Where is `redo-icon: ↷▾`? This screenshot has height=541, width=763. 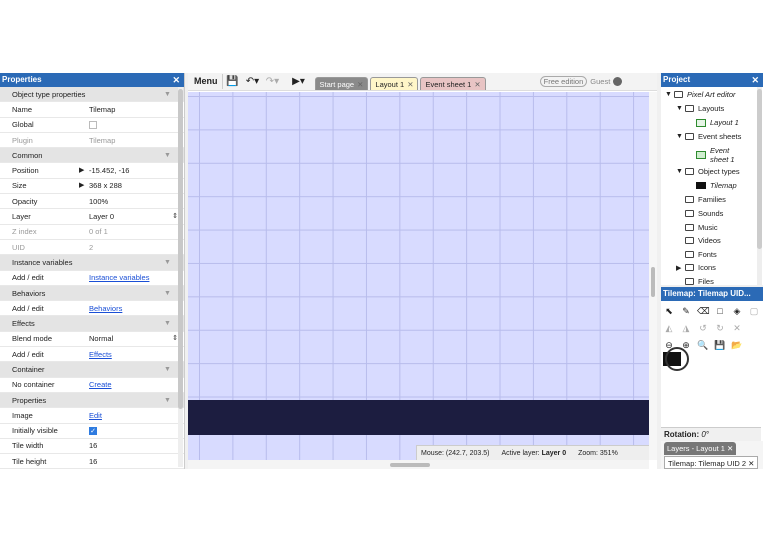 redo-icon: ↷▾ is located at coordinates (273, 81).